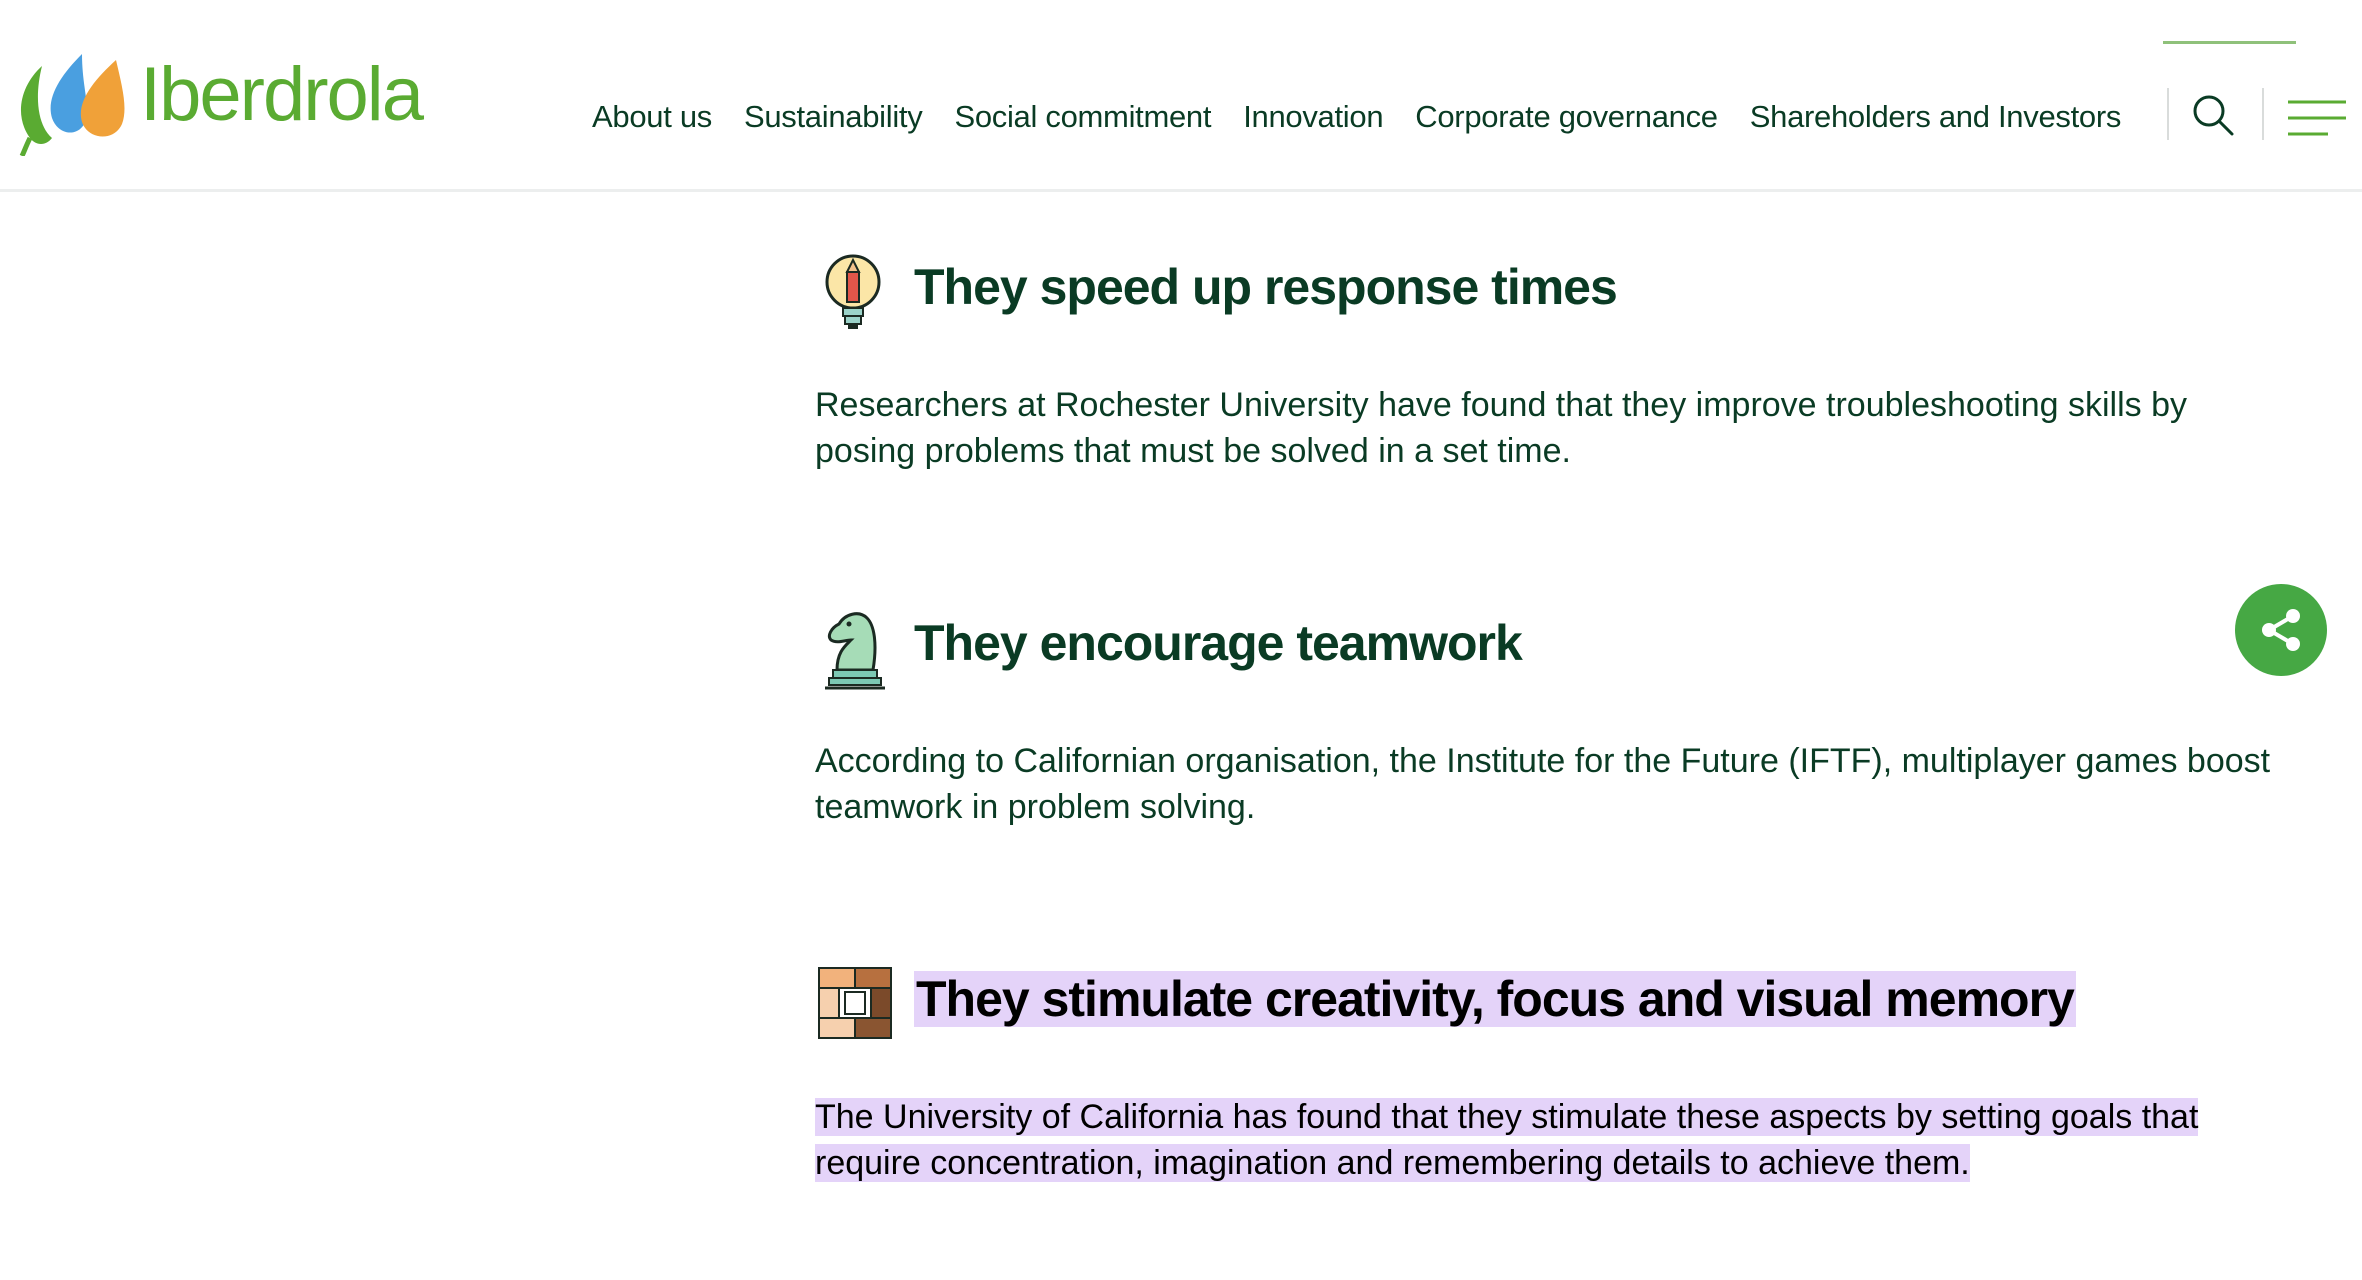 The height and width of the screenshot is (1280, 2362). I want to click on header-accent-line, so click(2229, 42).